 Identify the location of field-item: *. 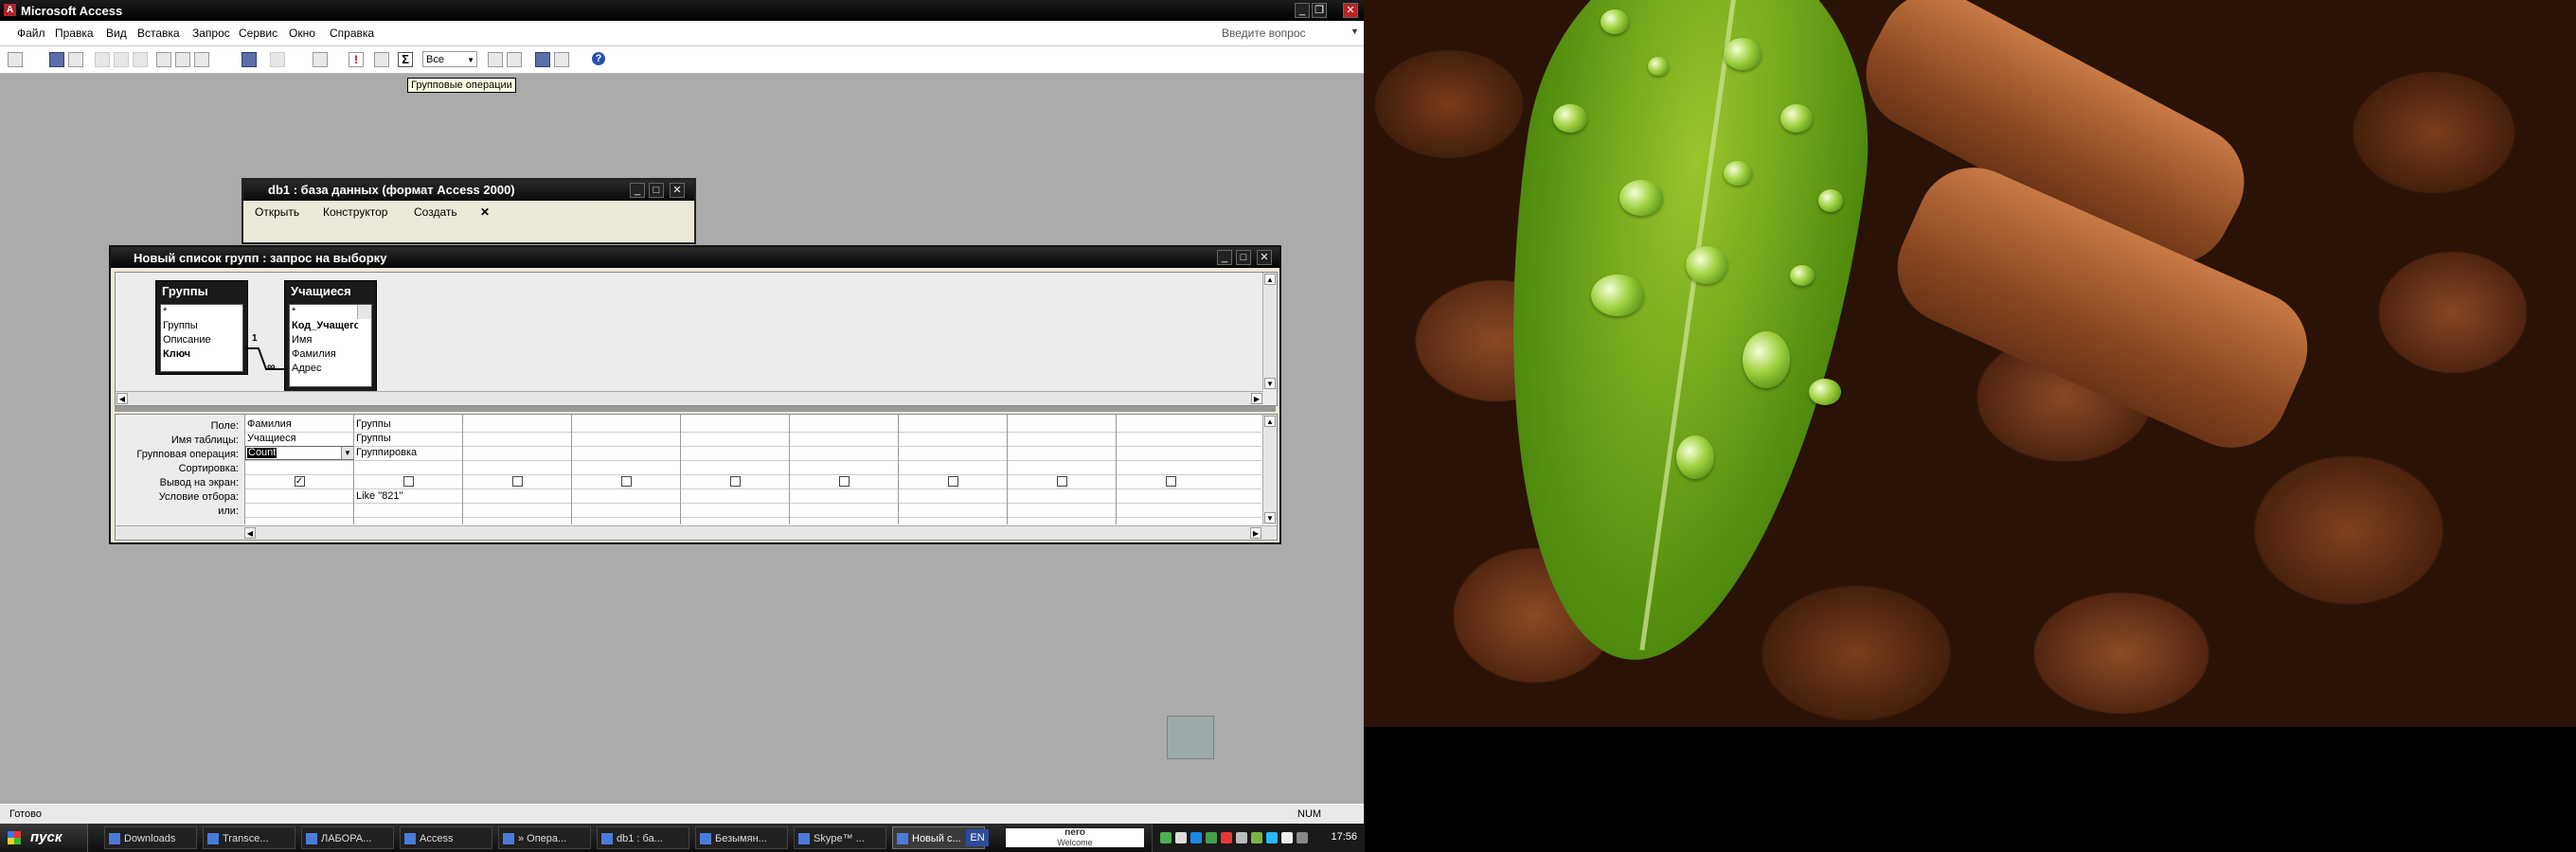
(201, 312).